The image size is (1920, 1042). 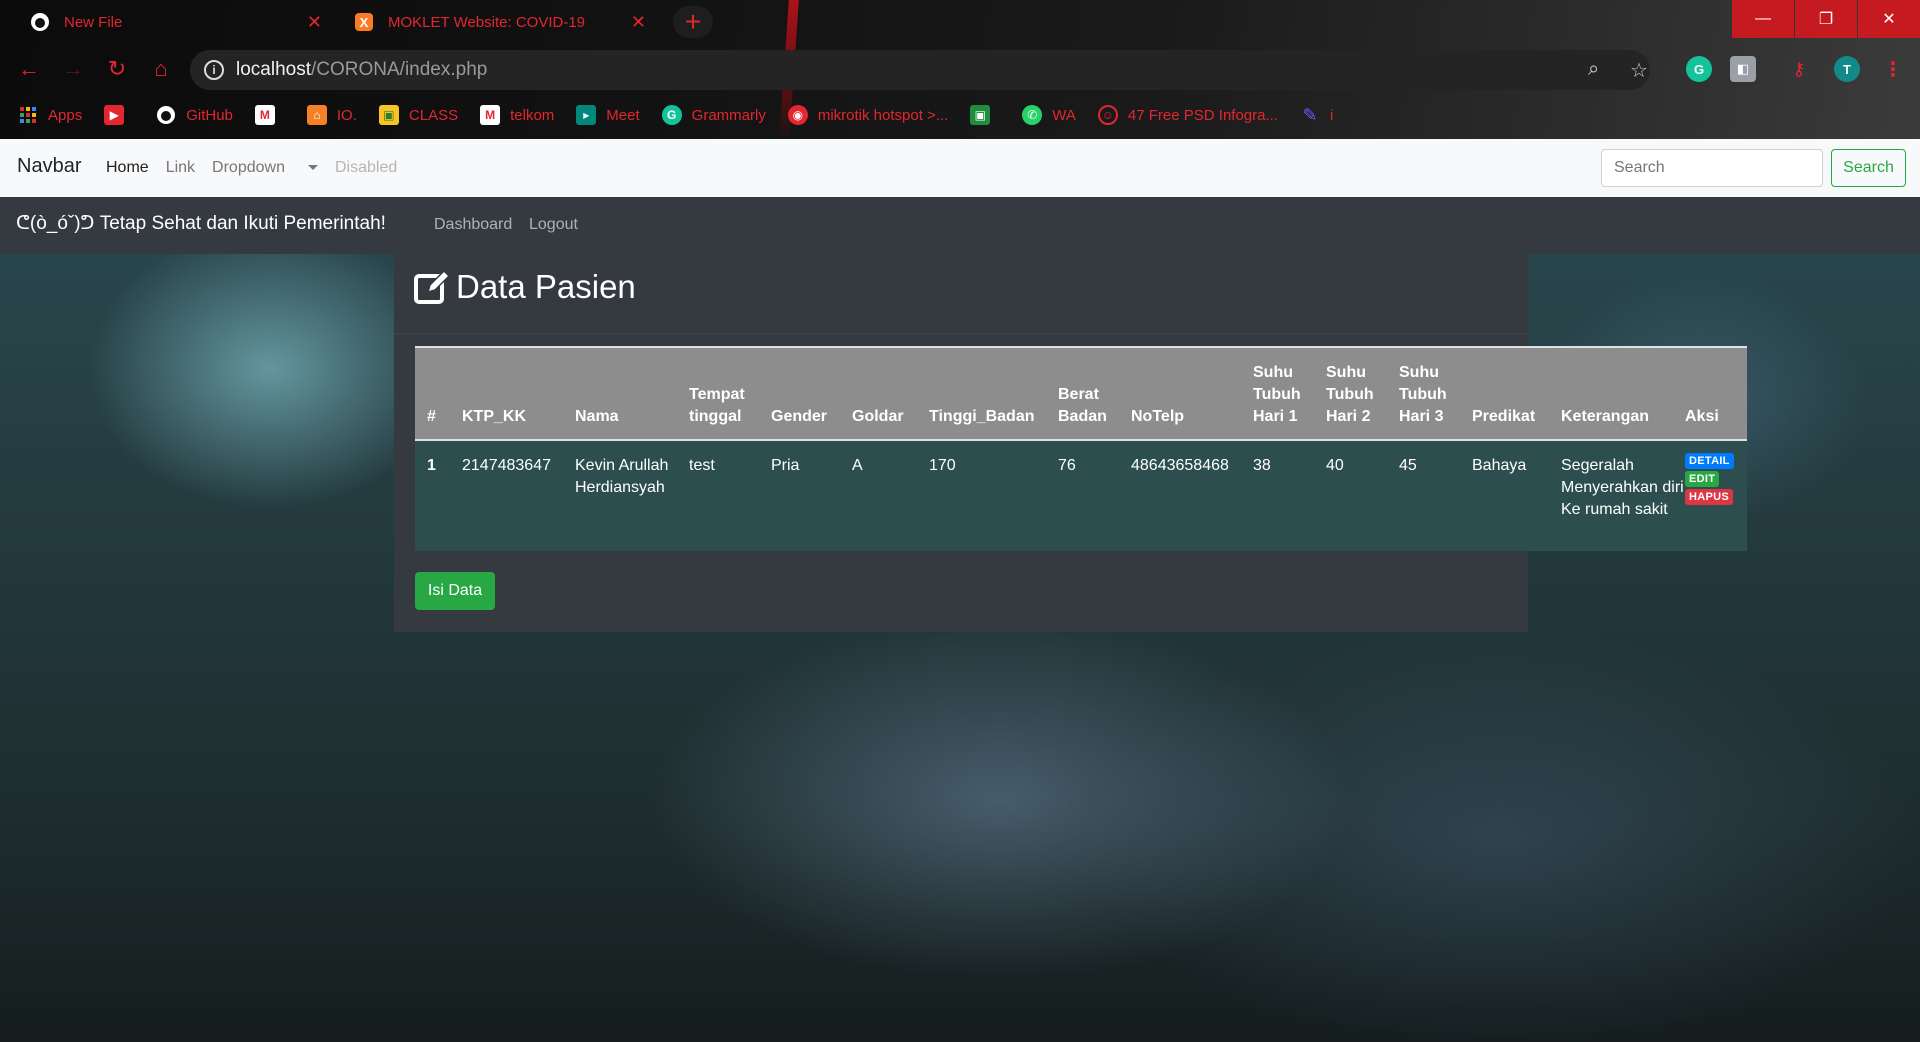 I want to click on home-icon: ⌂, so click(x=161, y=69).